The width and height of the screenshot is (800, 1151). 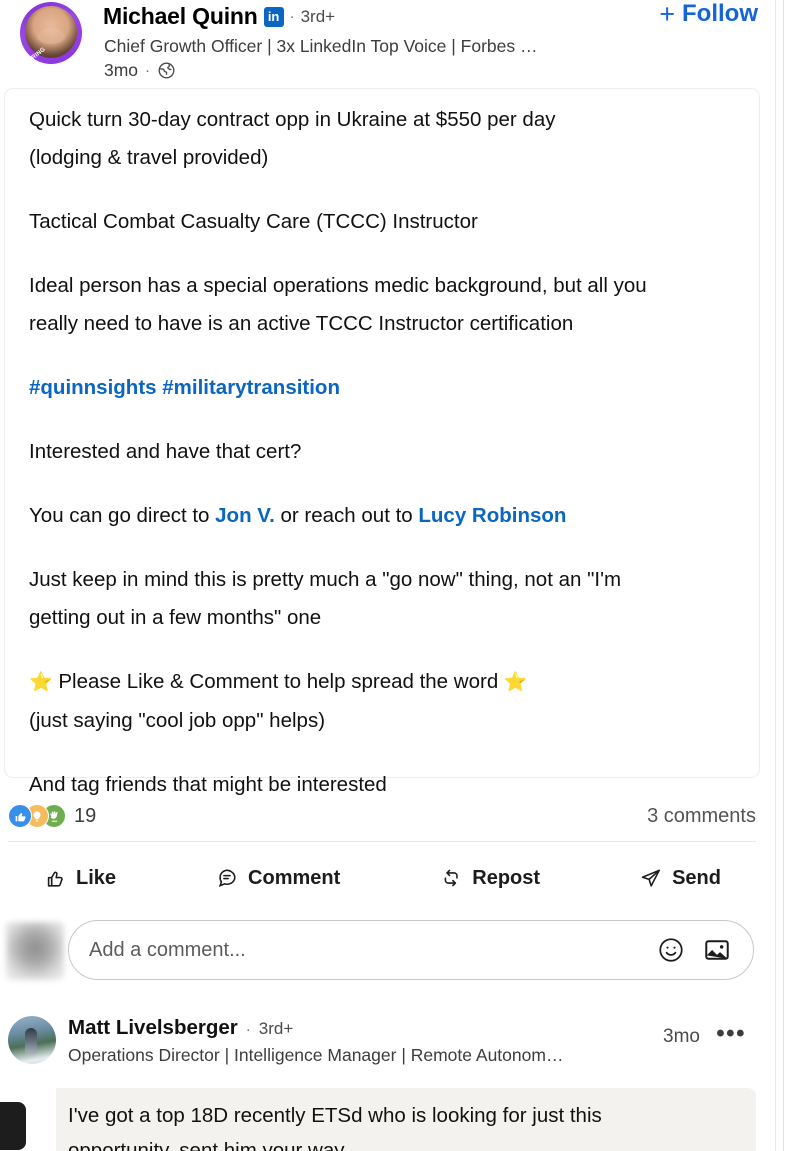 I want to click on follow-button: + Follow, so click(x=708, y=14).